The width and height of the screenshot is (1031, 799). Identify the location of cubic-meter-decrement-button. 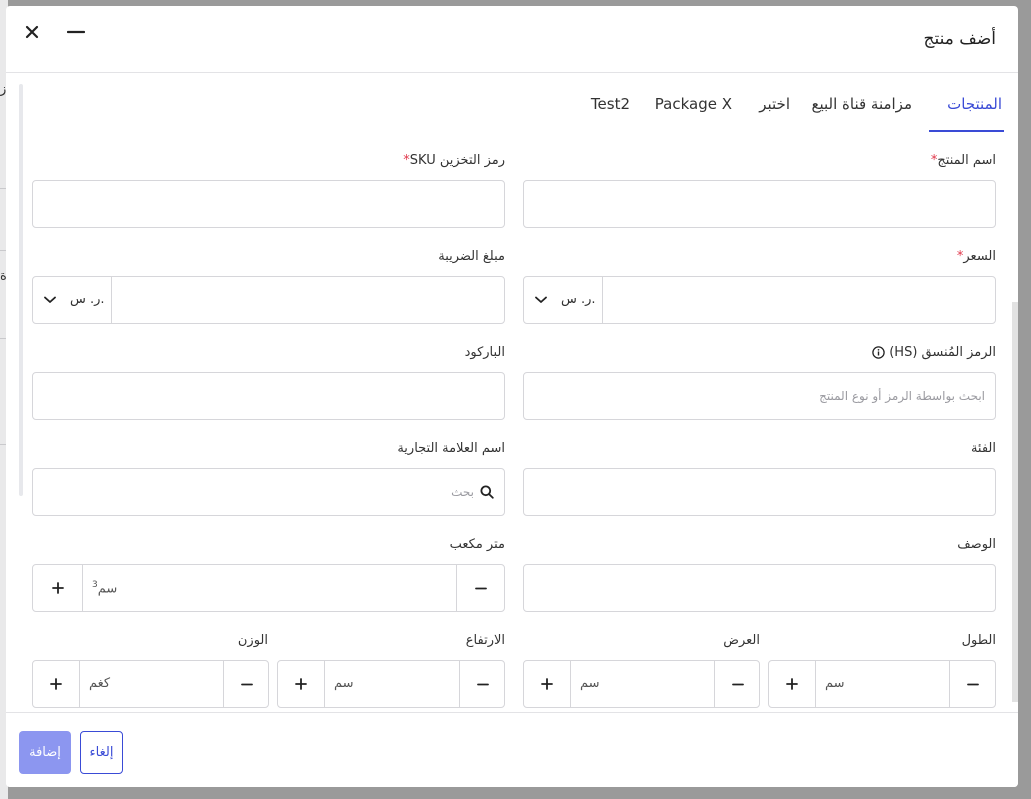
(481, 588).